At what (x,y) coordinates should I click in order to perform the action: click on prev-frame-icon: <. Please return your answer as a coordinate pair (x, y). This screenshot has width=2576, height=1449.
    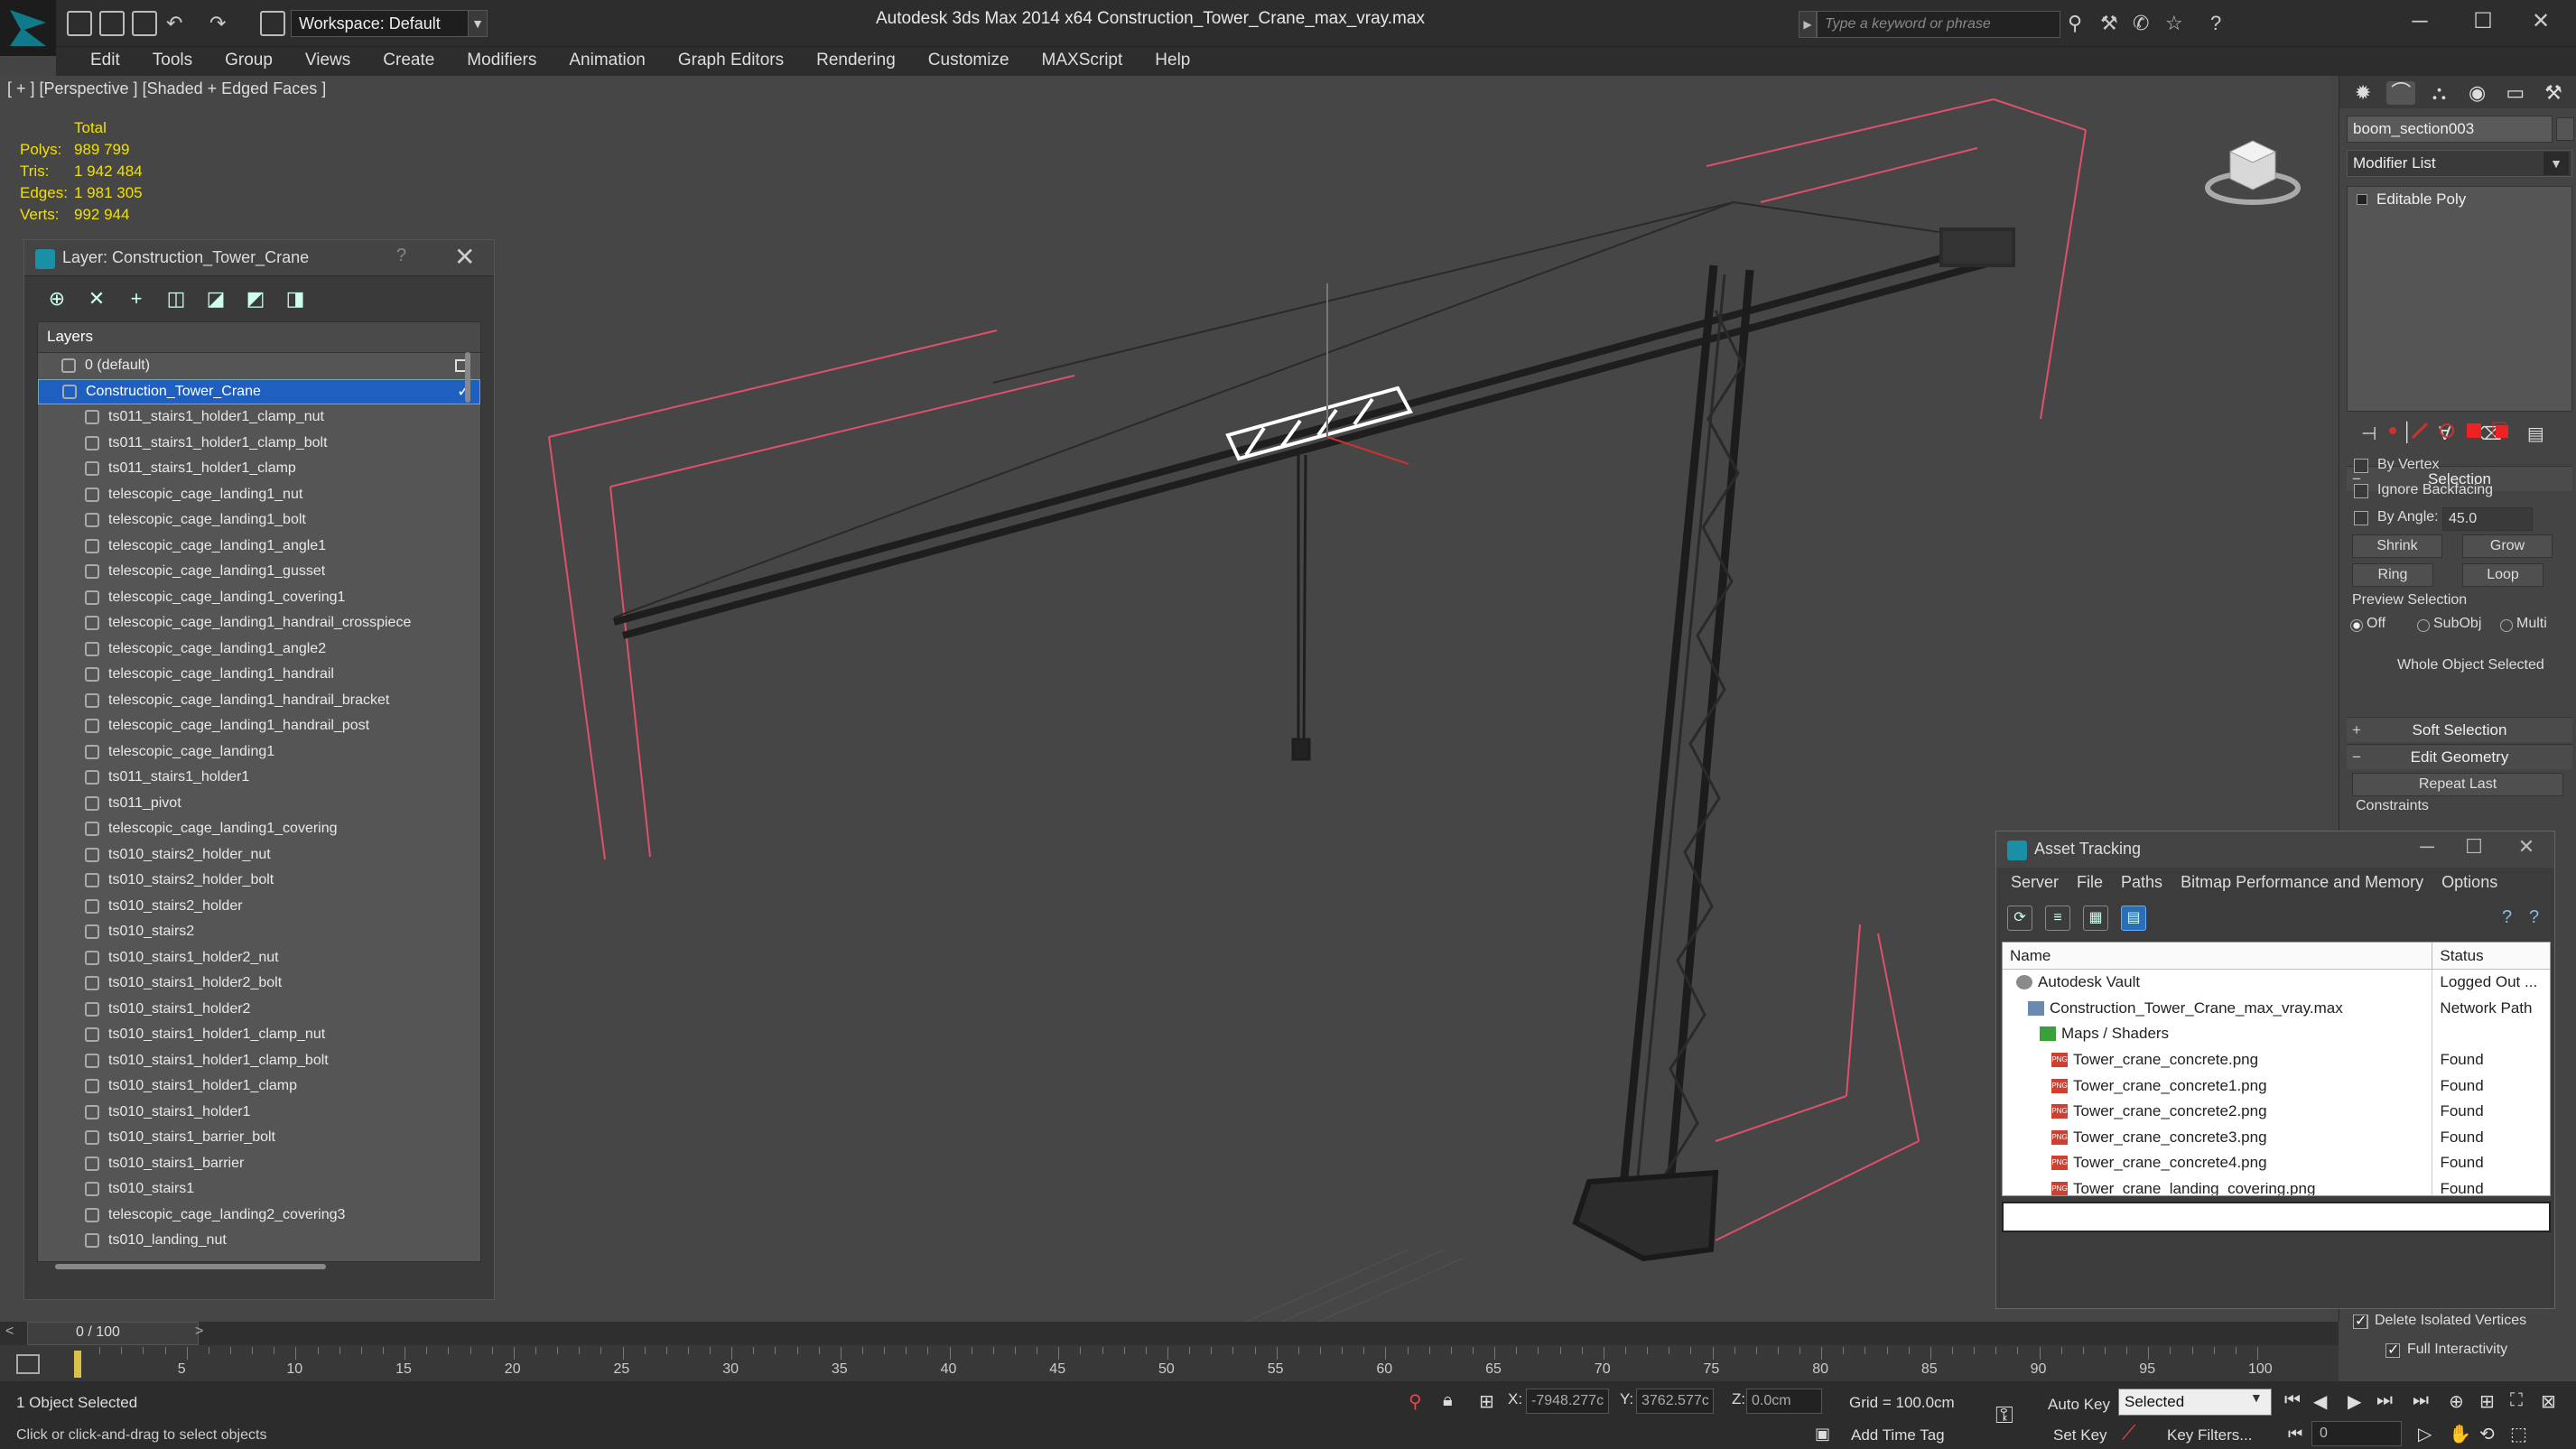
    Looking at the image, I should click on (9, 1332).